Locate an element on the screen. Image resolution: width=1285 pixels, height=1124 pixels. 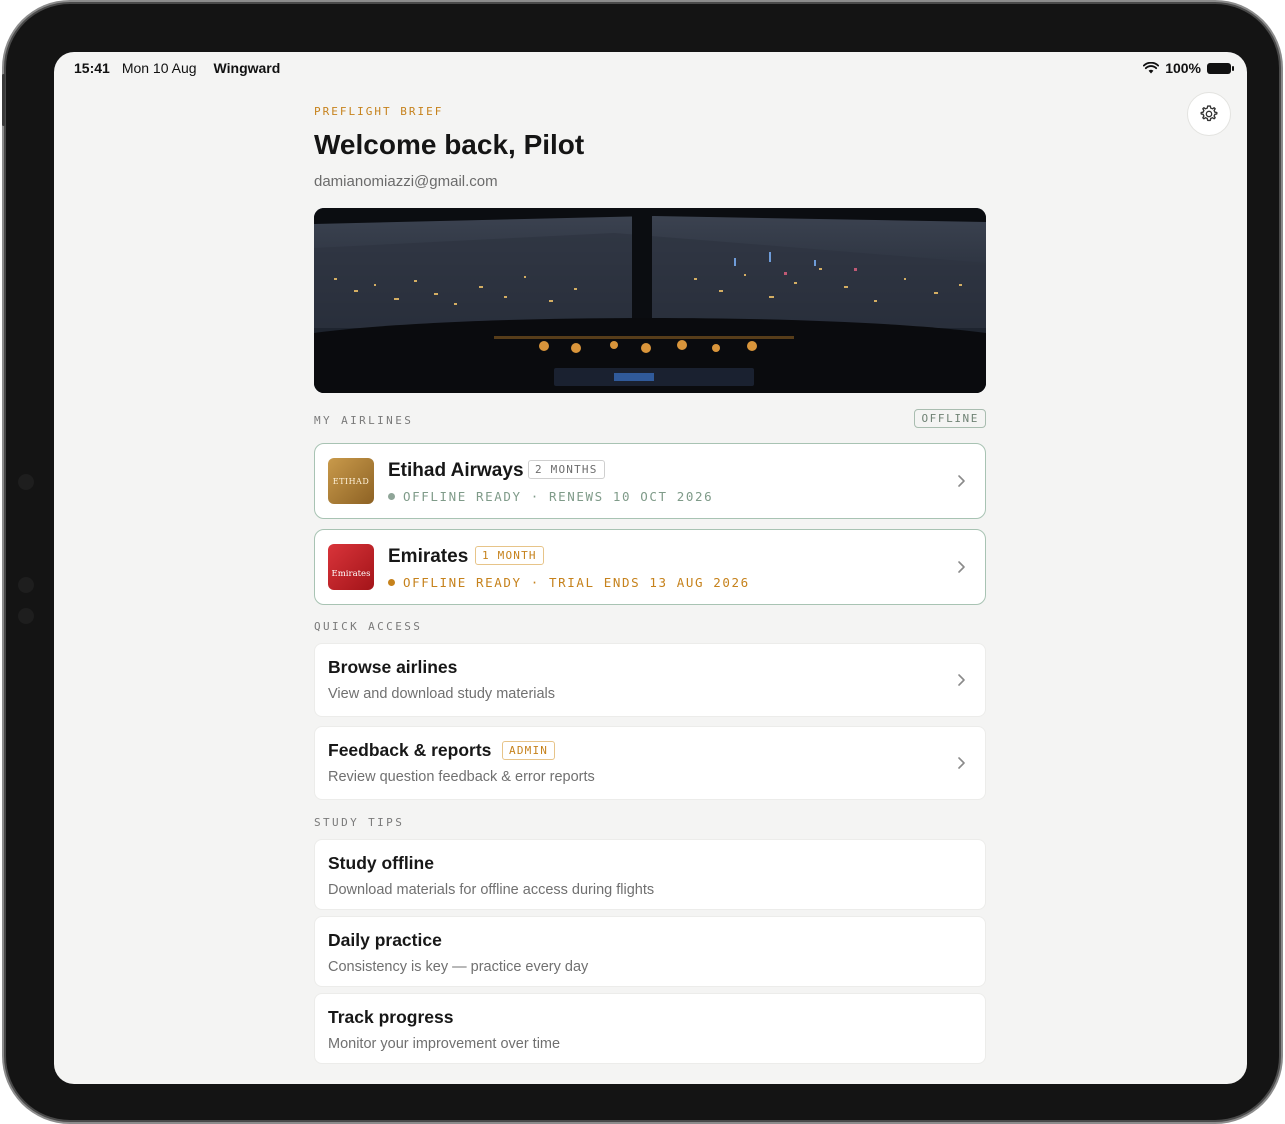
page-title: Welcome back, Pilot is located at coordinates (449, 144).